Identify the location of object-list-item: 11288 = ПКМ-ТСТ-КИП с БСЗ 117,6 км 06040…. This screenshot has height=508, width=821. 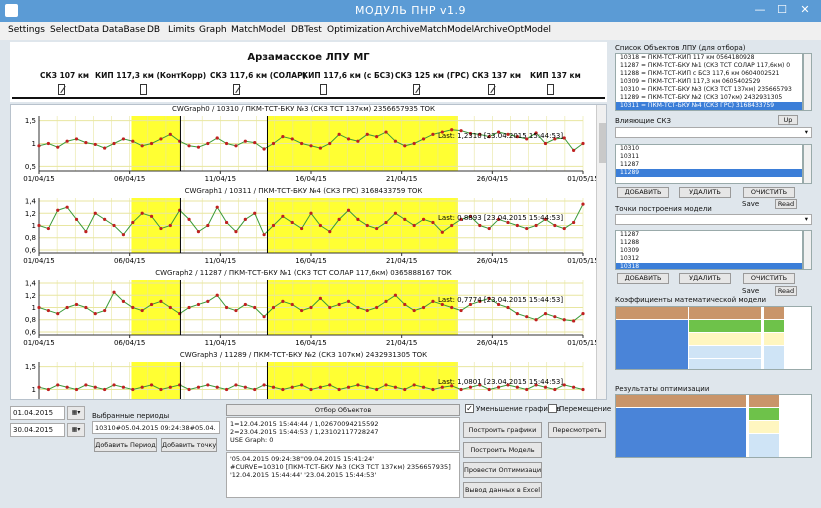
(709, 74).